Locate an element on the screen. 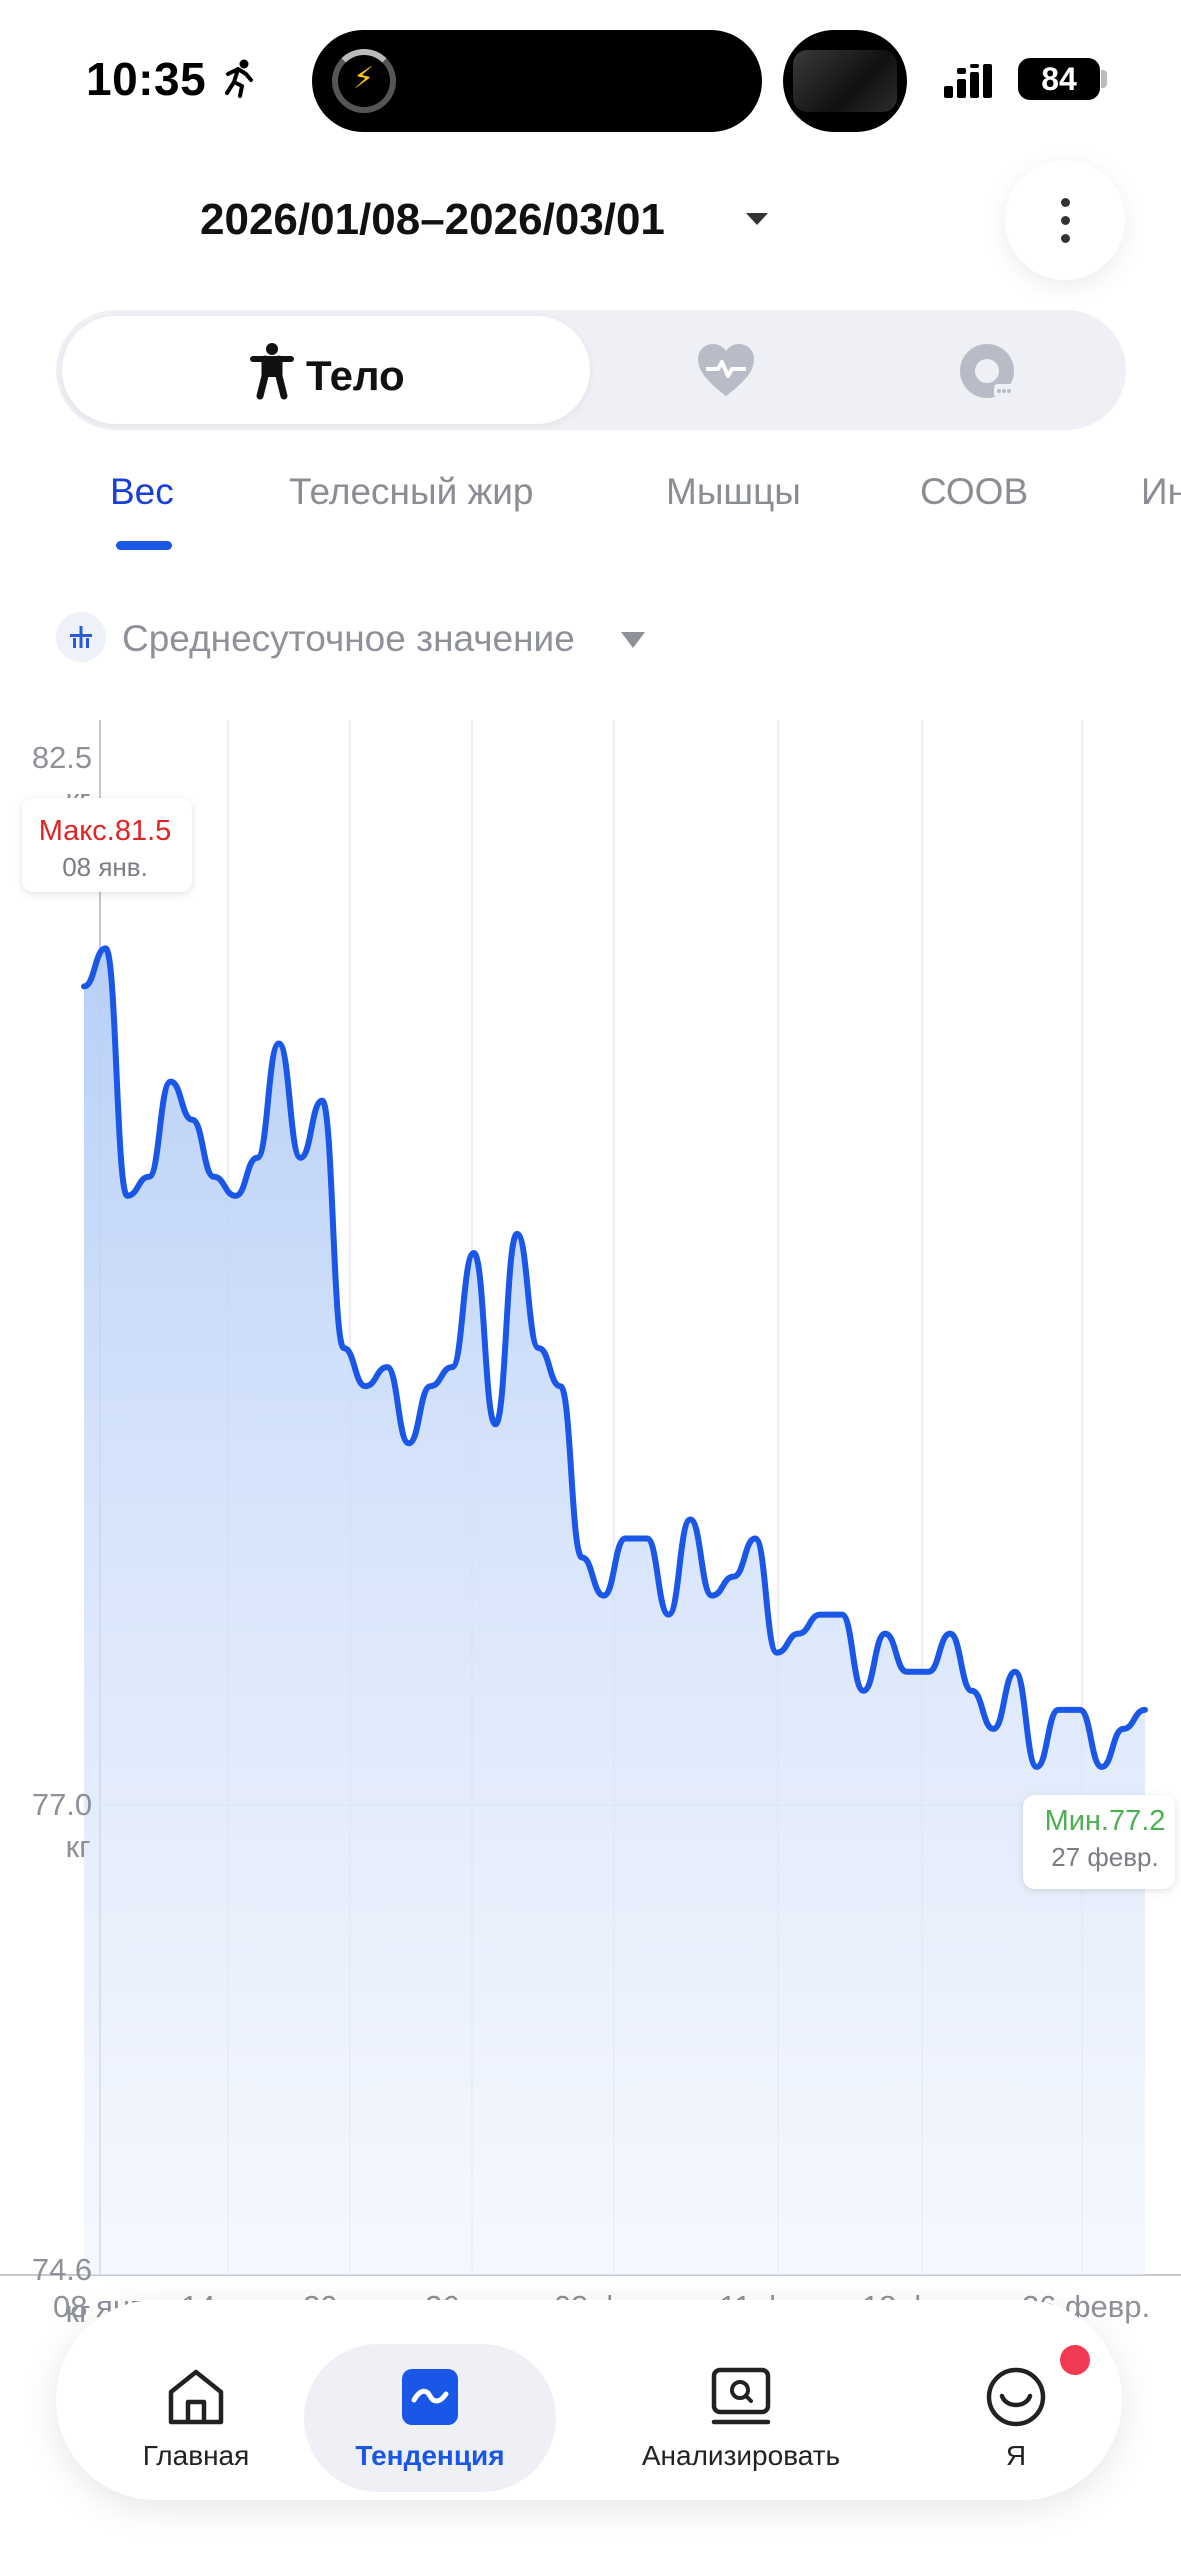 Image resolution: width=1181 pixels, height=2560 pixels. tab-weight: Вес is located at coordinates (142, 492).